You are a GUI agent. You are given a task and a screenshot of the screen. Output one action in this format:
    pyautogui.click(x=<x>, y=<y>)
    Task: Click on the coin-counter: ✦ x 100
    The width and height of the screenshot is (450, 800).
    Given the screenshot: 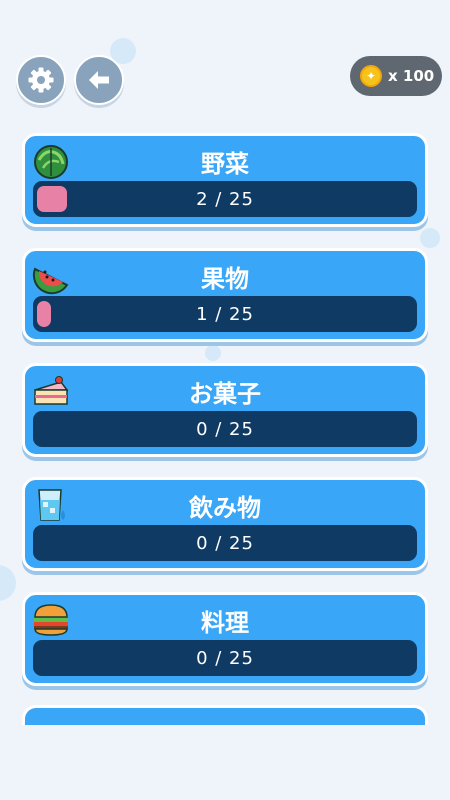 What is the action you would take?
    pyautogui.click(x=396, y=76)
    